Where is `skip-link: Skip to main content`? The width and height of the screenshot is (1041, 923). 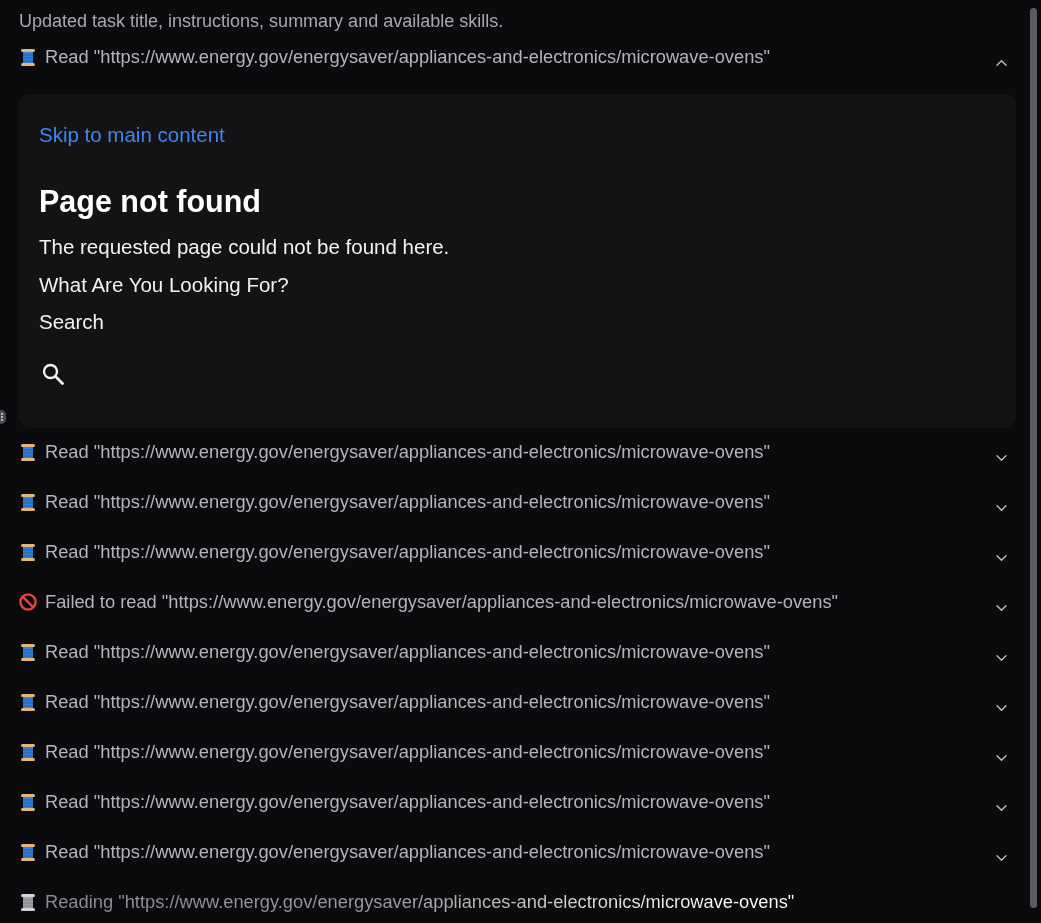
skip-link: Skip to main content is located at coordinates (132, 135).